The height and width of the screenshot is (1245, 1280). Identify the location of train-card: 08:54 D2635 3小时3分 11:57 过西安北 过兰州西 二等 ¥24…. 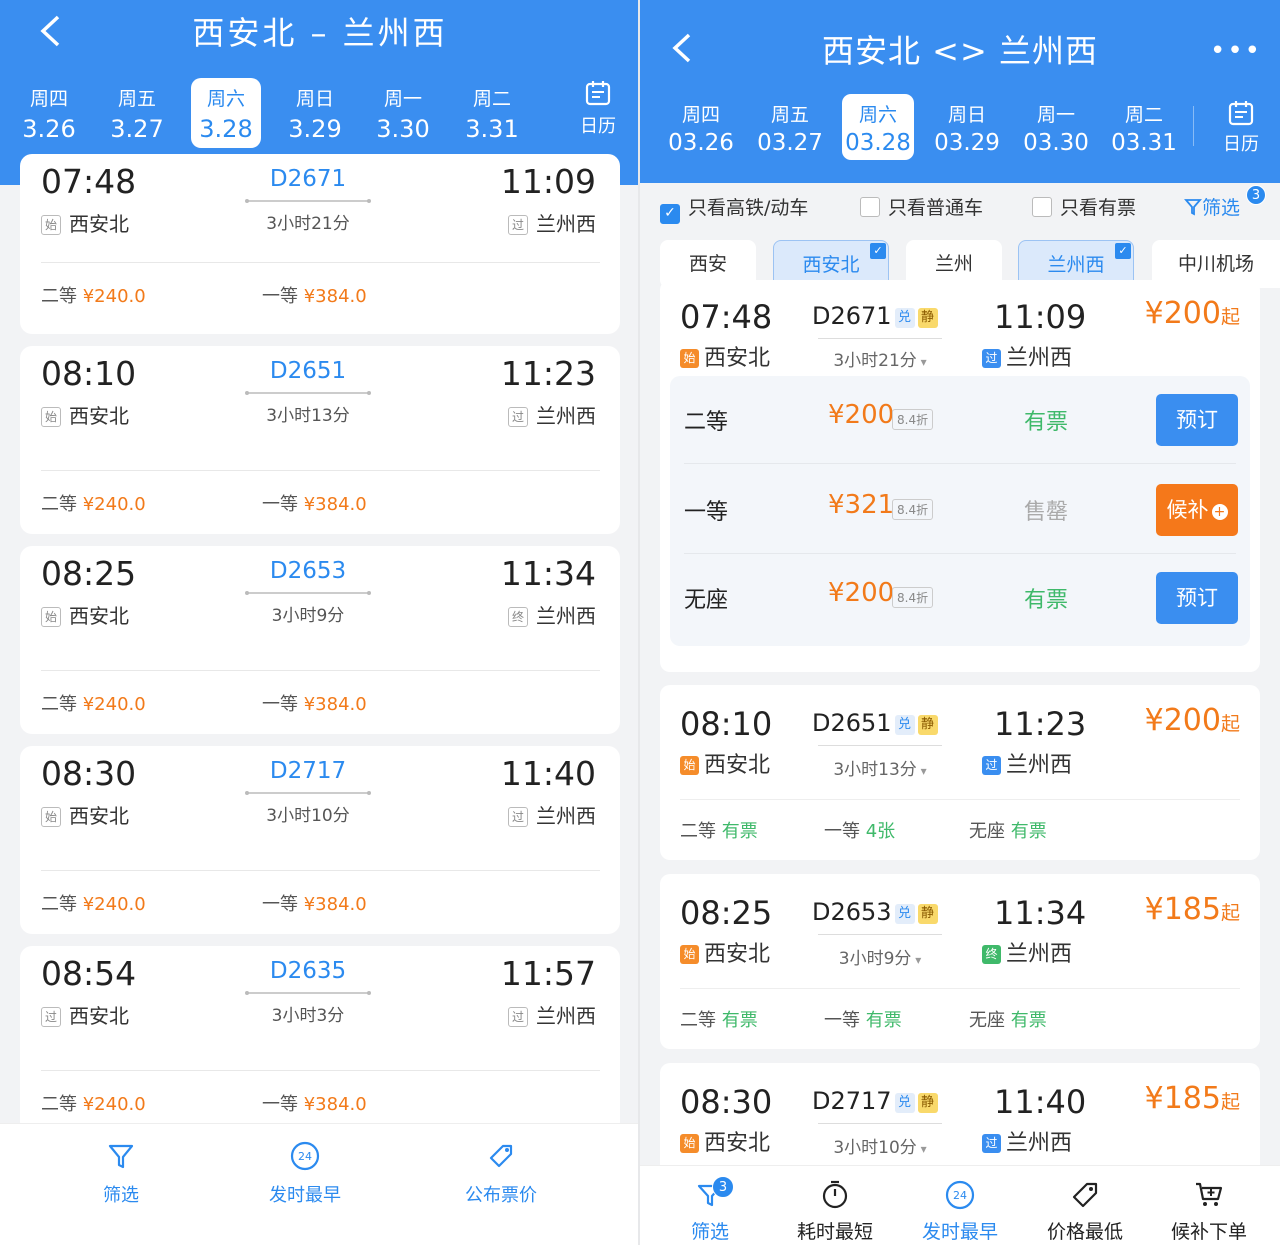
(320, 1040).